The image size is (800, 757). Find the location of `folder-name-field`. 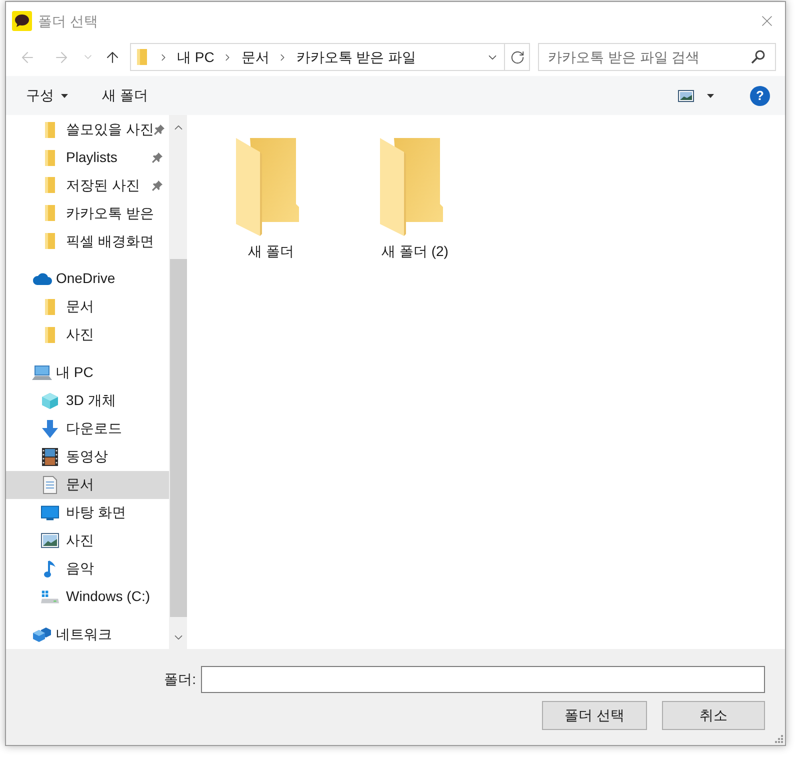

folder-name-field is located at coordinates (483, 679).